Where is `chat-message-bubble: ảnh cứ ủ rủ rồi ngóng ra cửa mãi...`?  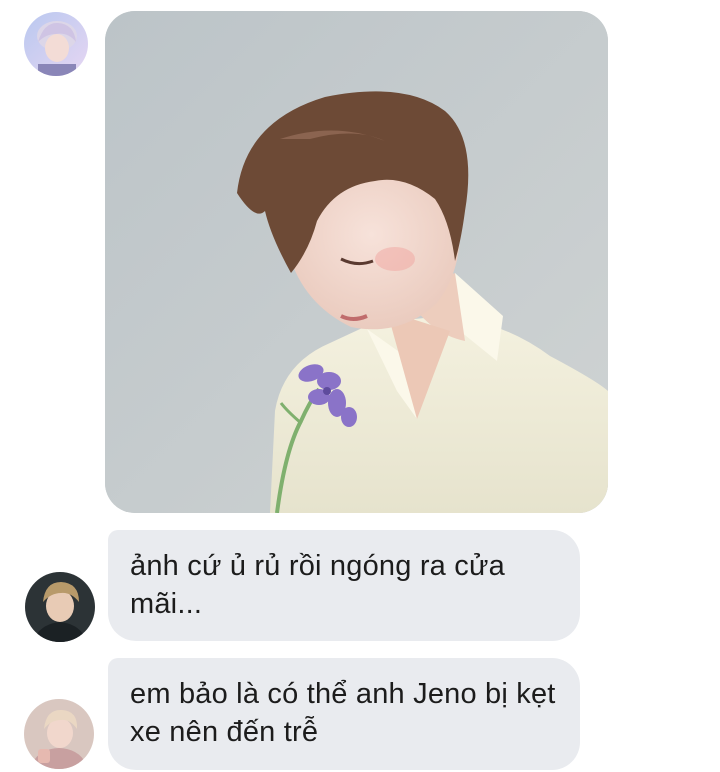
chat-message-bubble: ảnh cứ ủ rủ rồi ngóng ra cửa mãi... is located at coordinates (344, 585).